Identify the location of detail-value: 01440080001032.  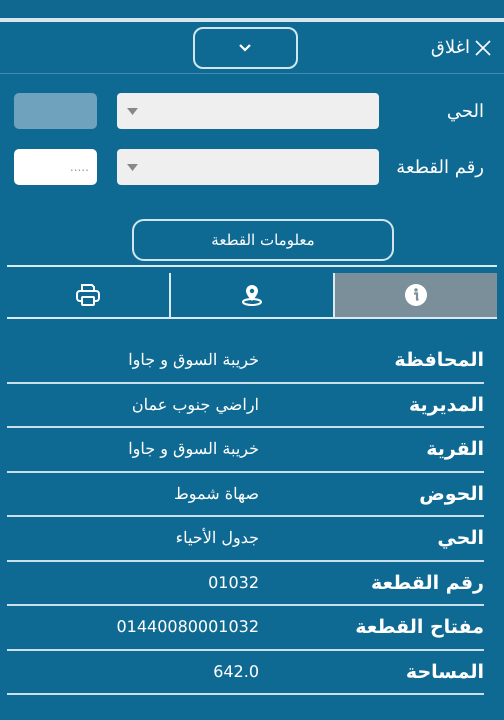
(187, 627).